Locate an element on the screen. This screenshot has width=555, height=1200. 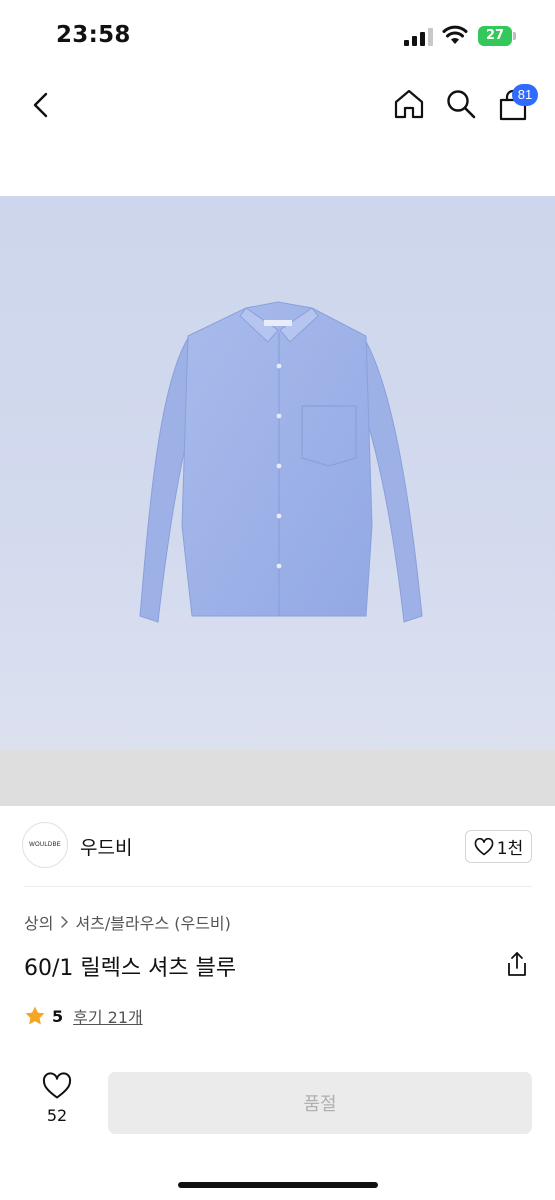
rating-score: 5 is located at coordinates (58, 1016).